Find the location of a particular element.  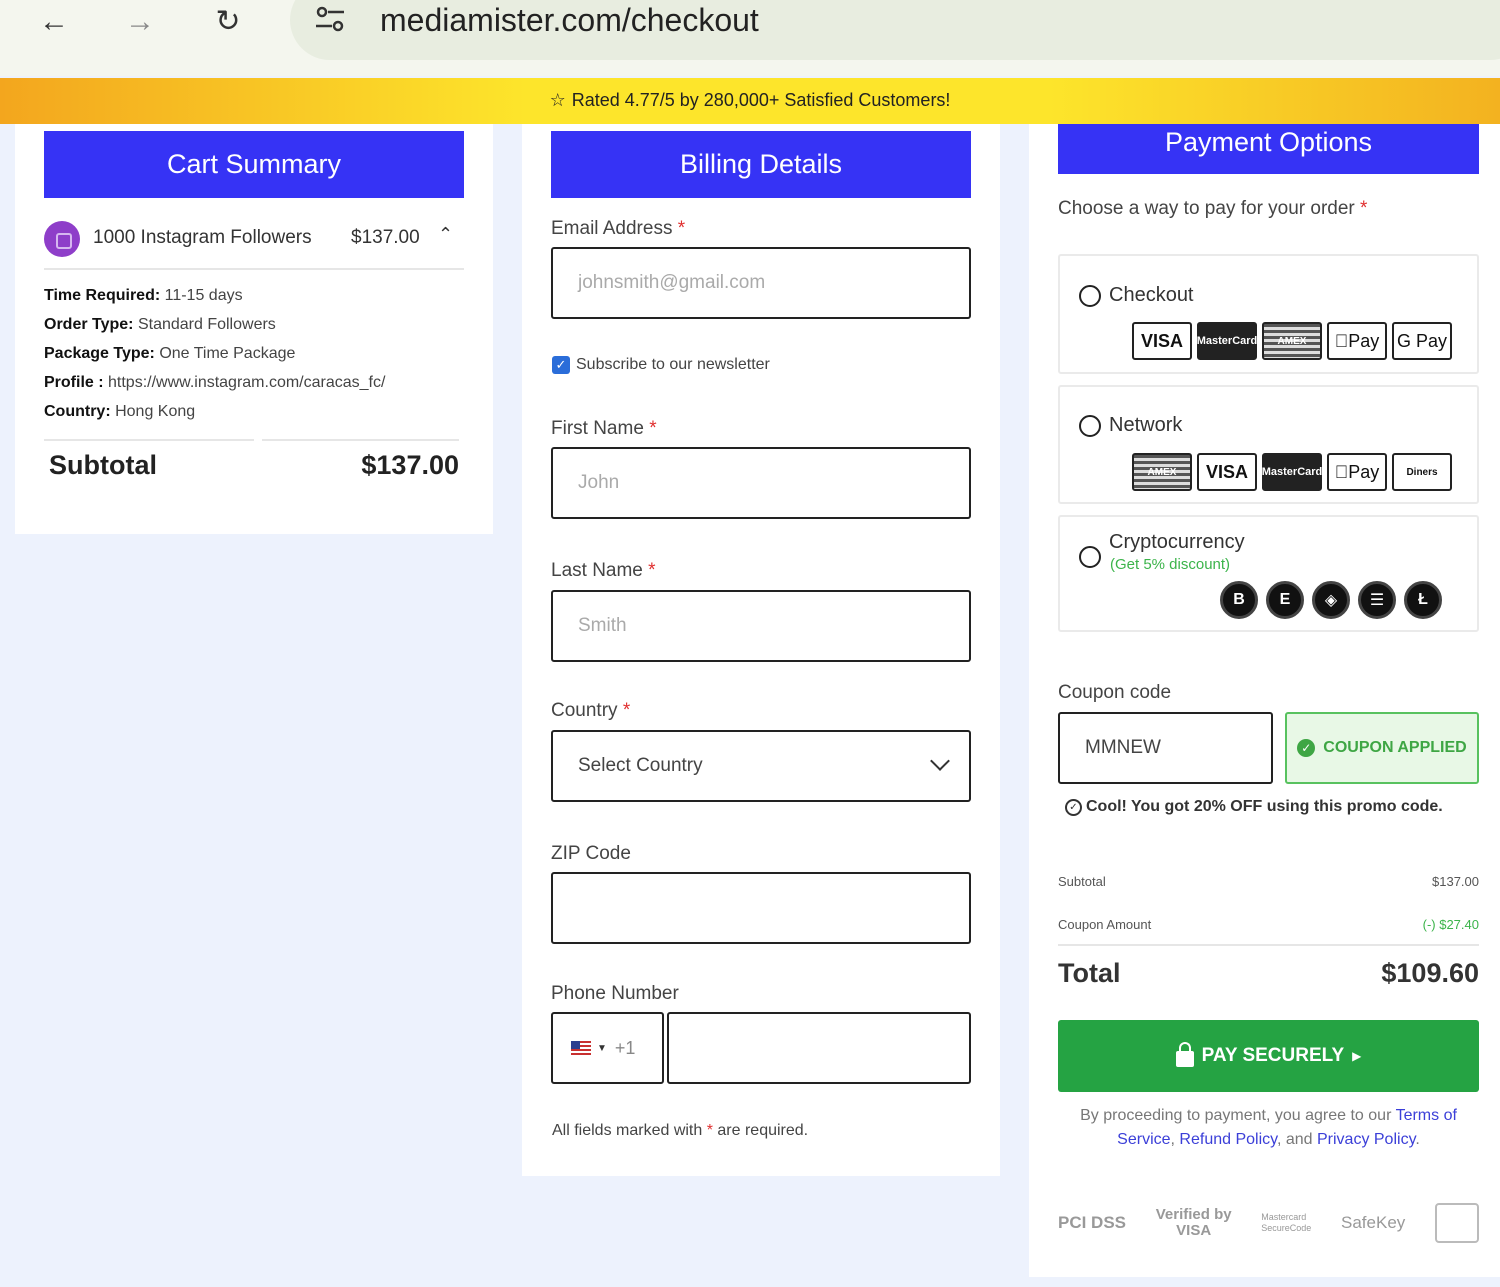

subtotal-label: Subtotal is located at coordinates (103, 465).